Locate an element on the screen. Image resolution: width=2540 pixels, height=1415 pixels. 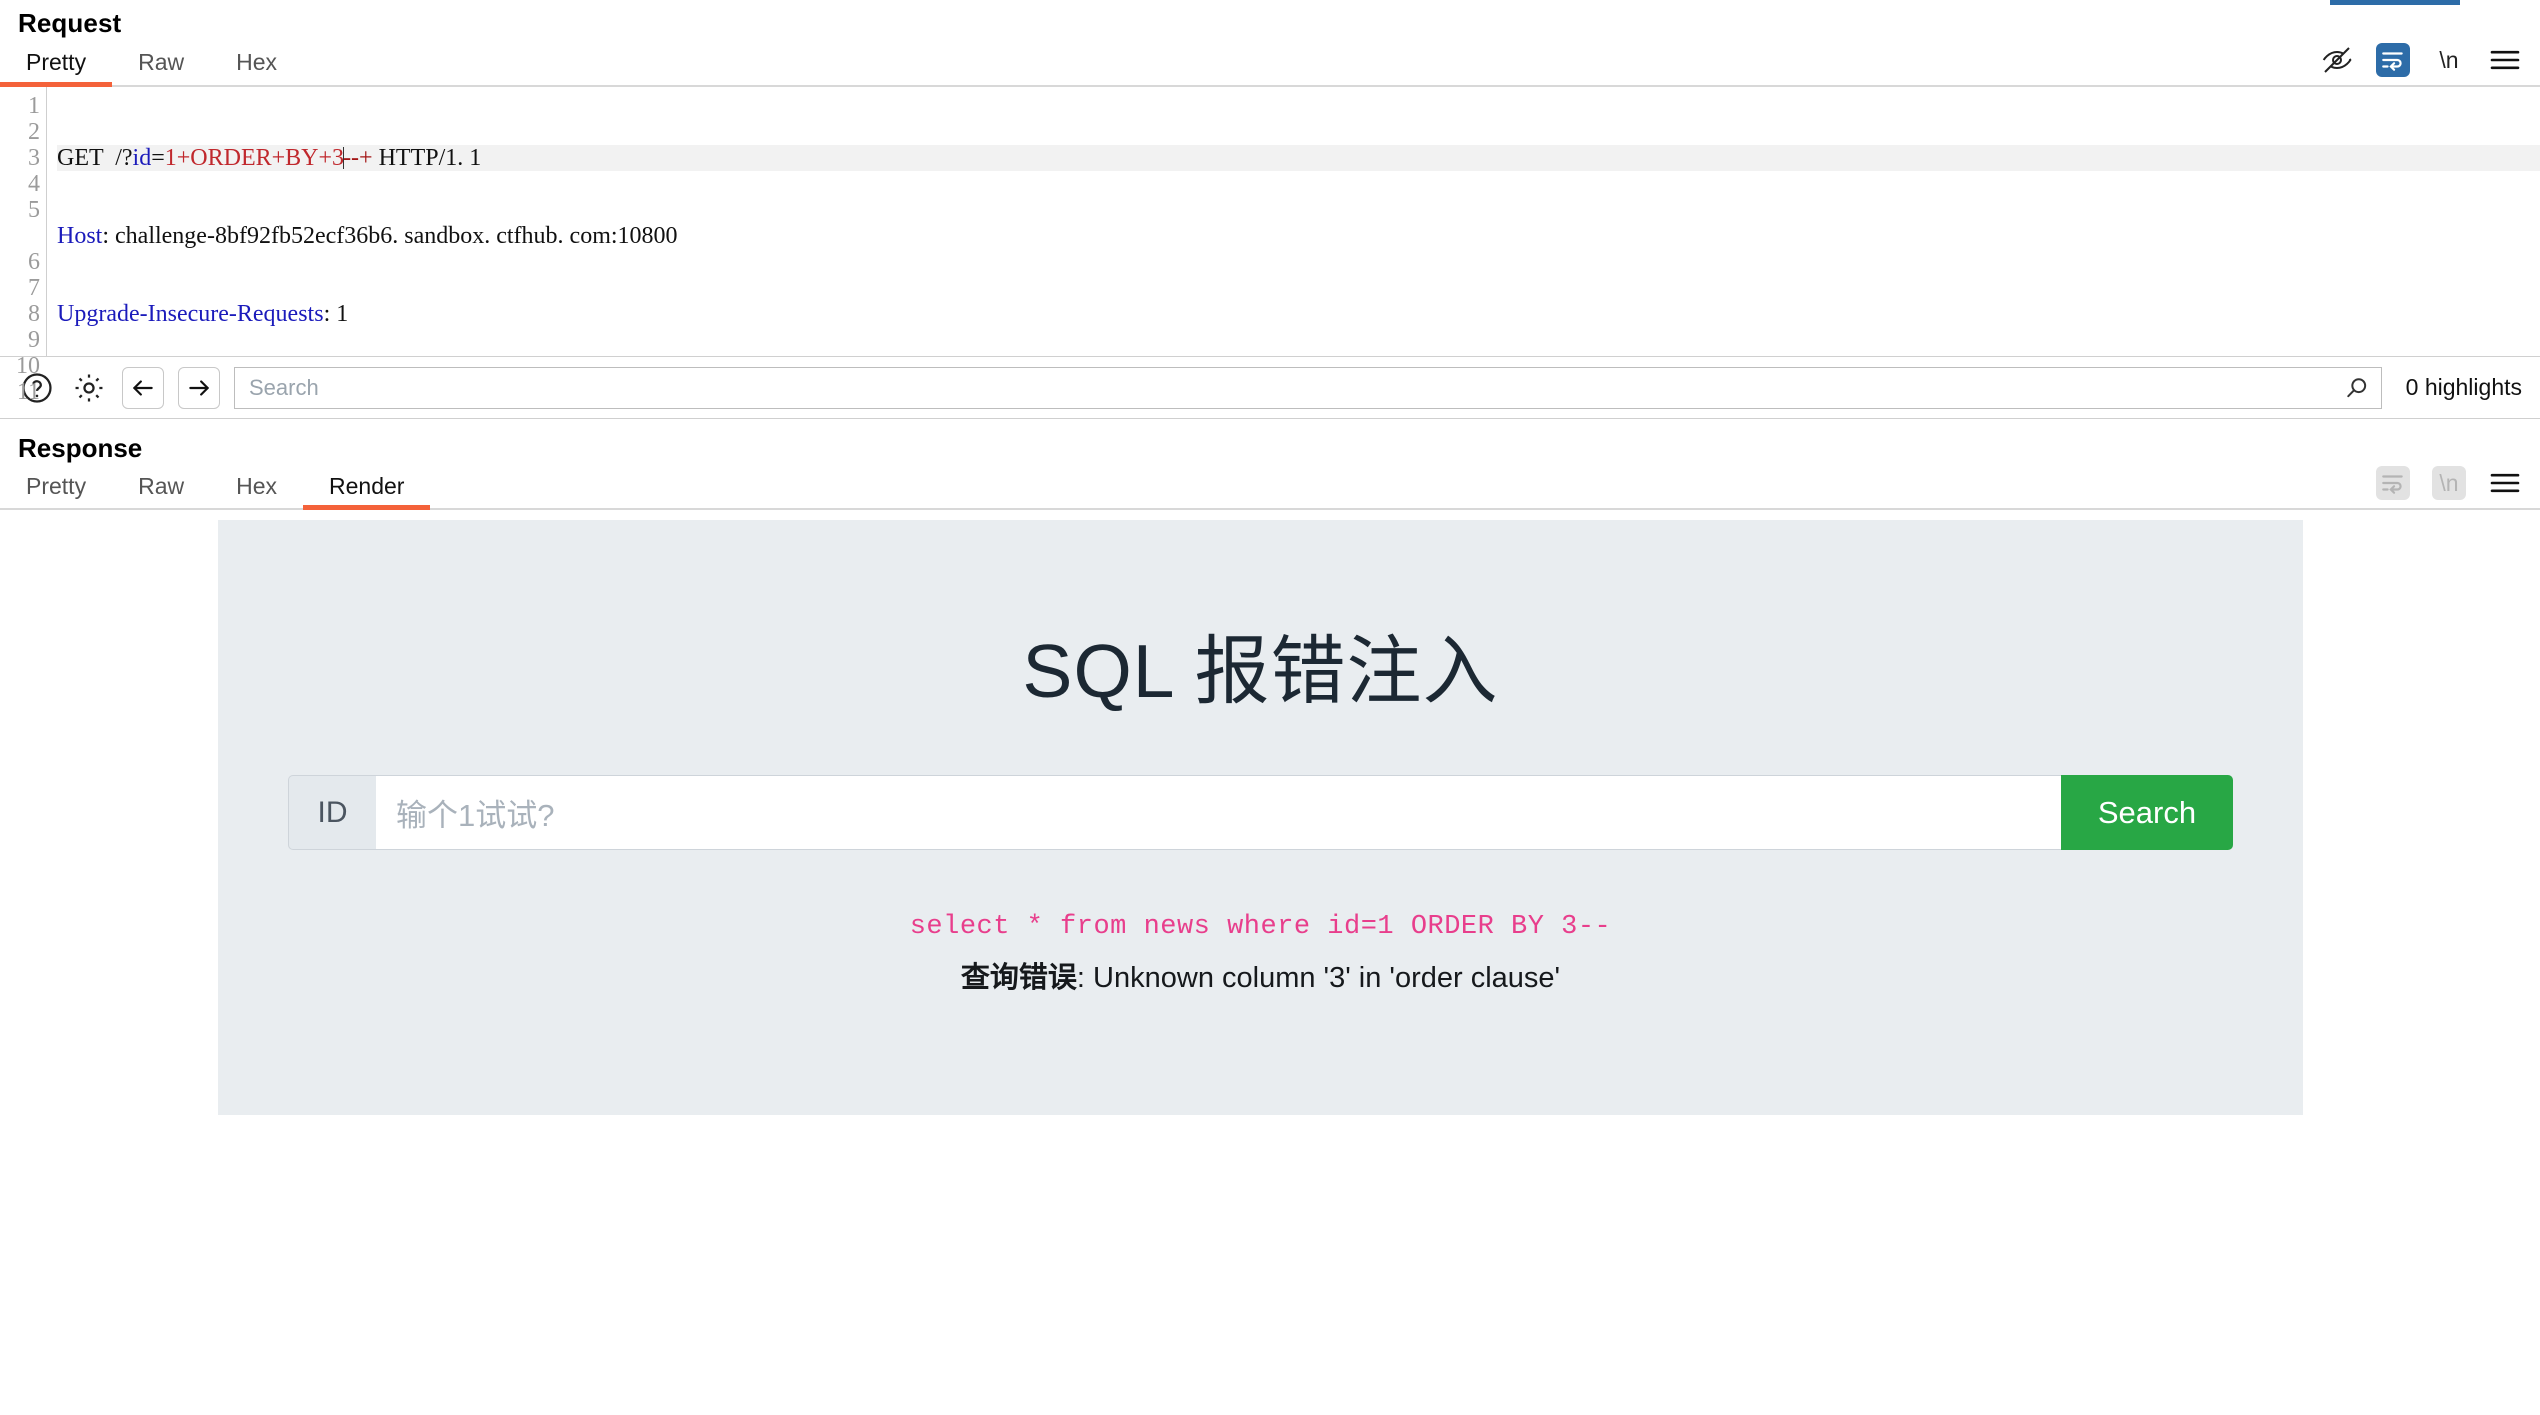
id-input: 输个1试试? is located at coordinates (1218, 812).